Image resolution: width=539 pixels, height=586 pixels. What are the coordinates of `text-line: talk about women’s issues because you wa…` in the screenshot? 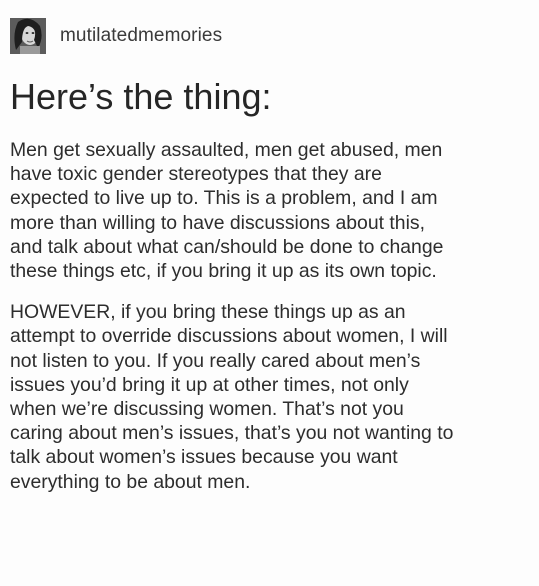 It's located at (204, 457).